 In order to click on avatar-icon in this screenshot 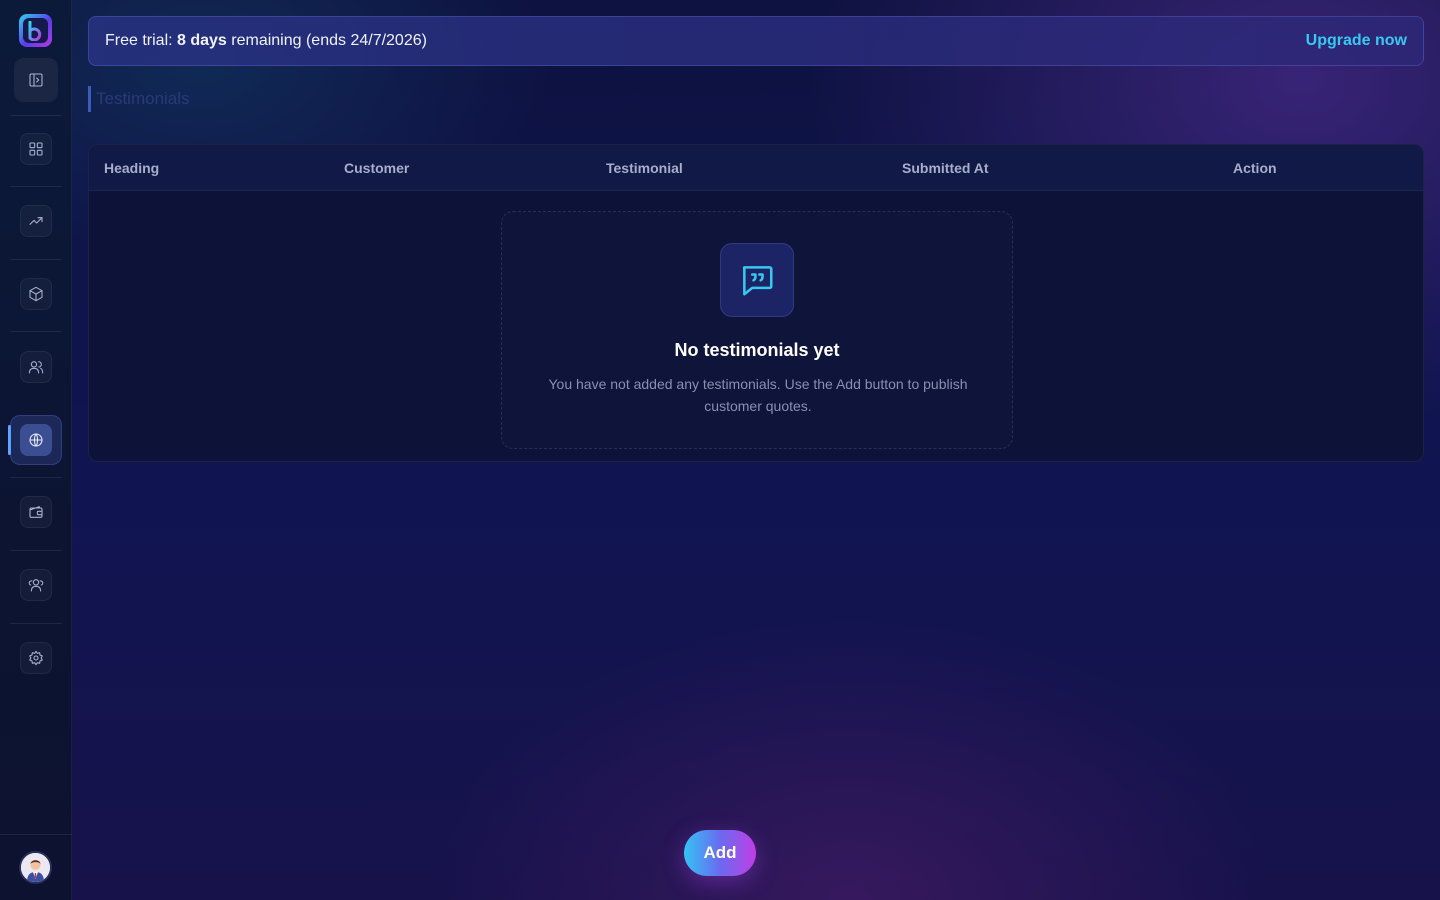, I will do `click(35, 867)`.